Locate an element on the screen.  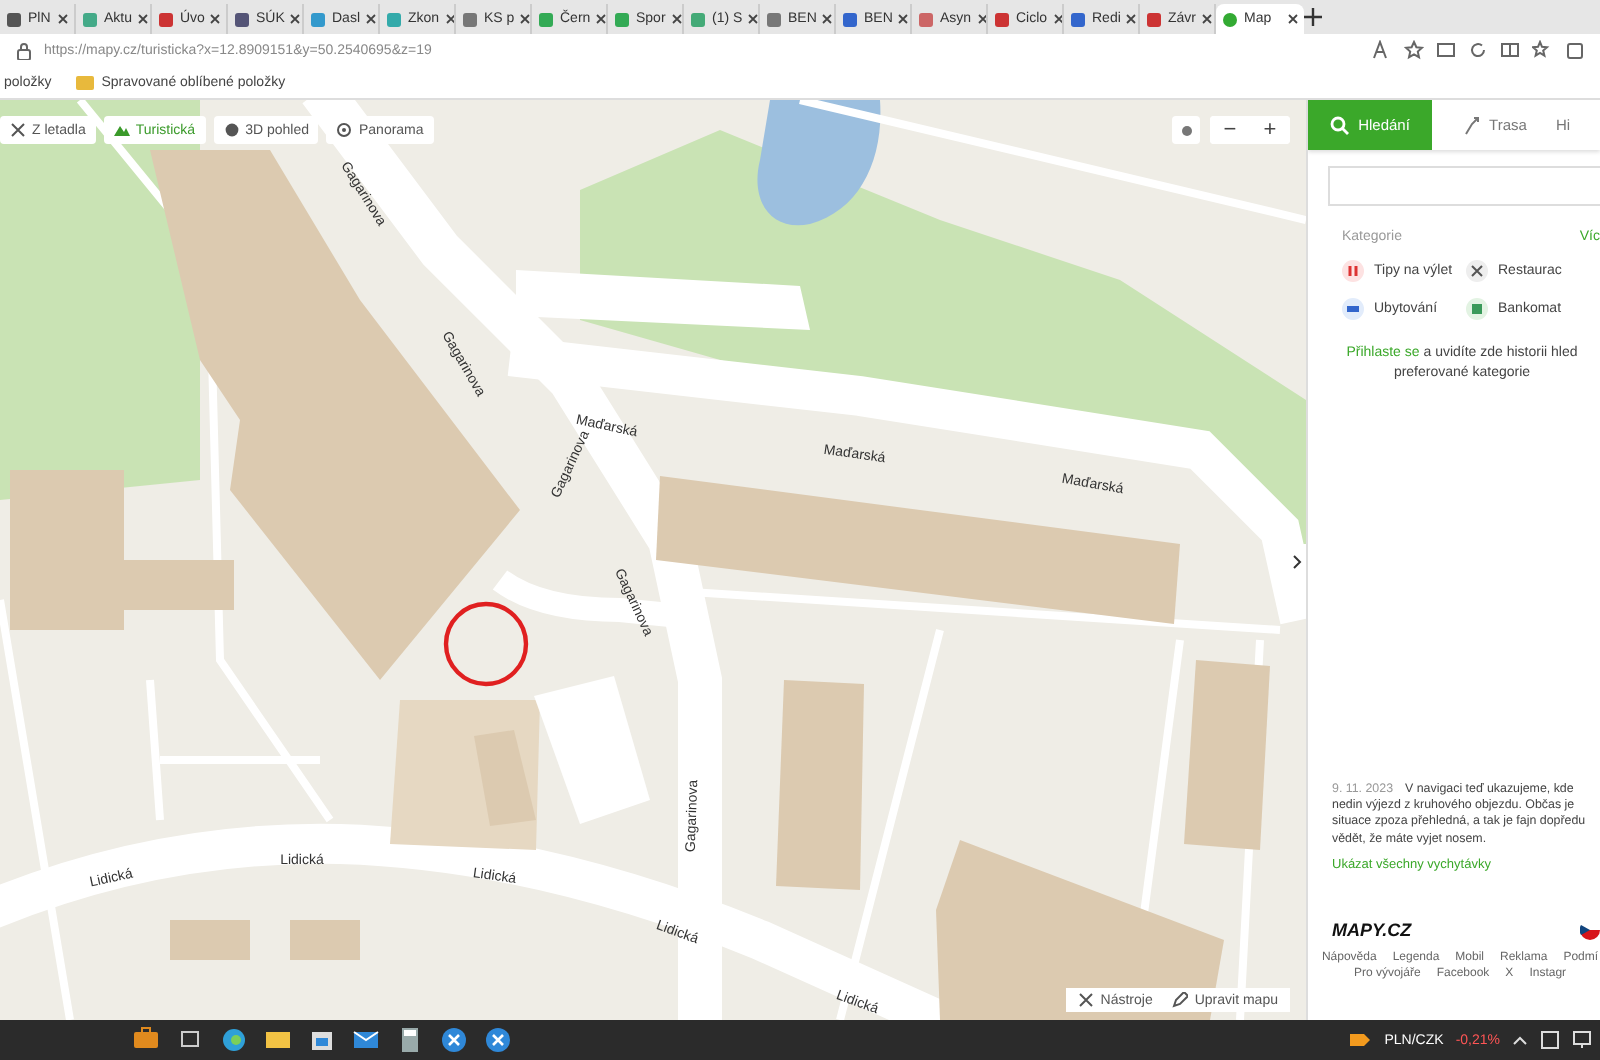
mountain-icon is located at coordinates (121, 130).